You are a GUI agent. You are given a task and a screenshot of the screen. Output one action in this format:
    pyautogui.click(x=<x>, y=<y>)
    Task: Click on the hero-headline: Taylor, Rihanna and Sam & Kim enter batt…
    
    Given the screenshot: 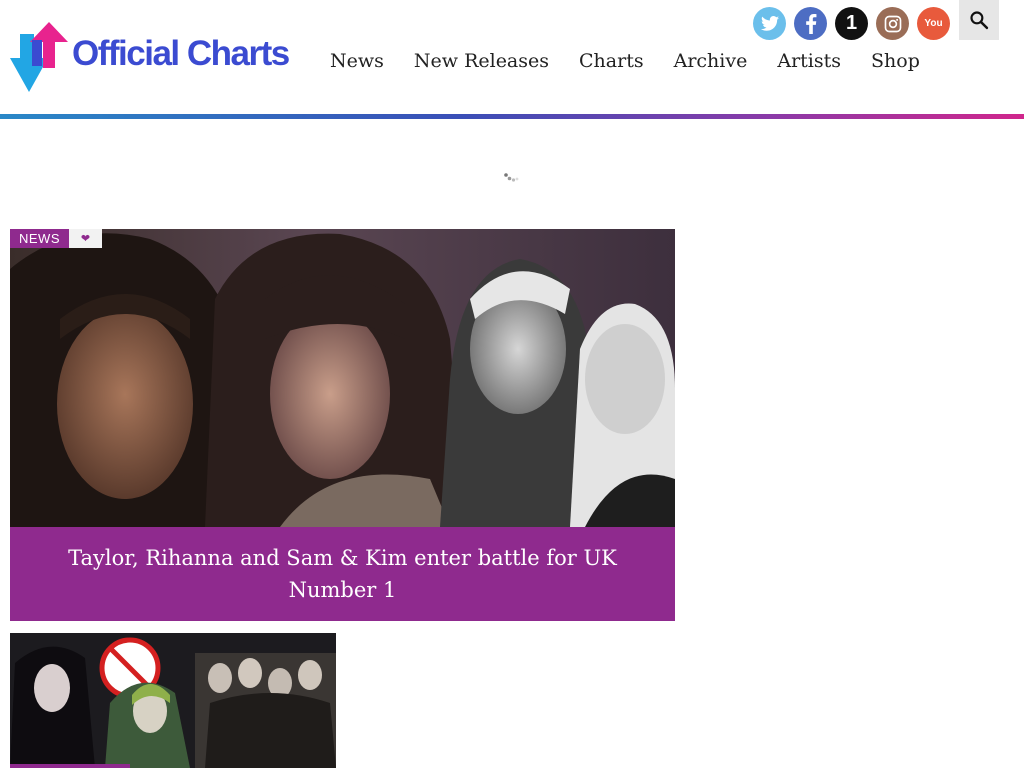 What is the action you would take?
    pyautogui.click(x=342, y=574)
    